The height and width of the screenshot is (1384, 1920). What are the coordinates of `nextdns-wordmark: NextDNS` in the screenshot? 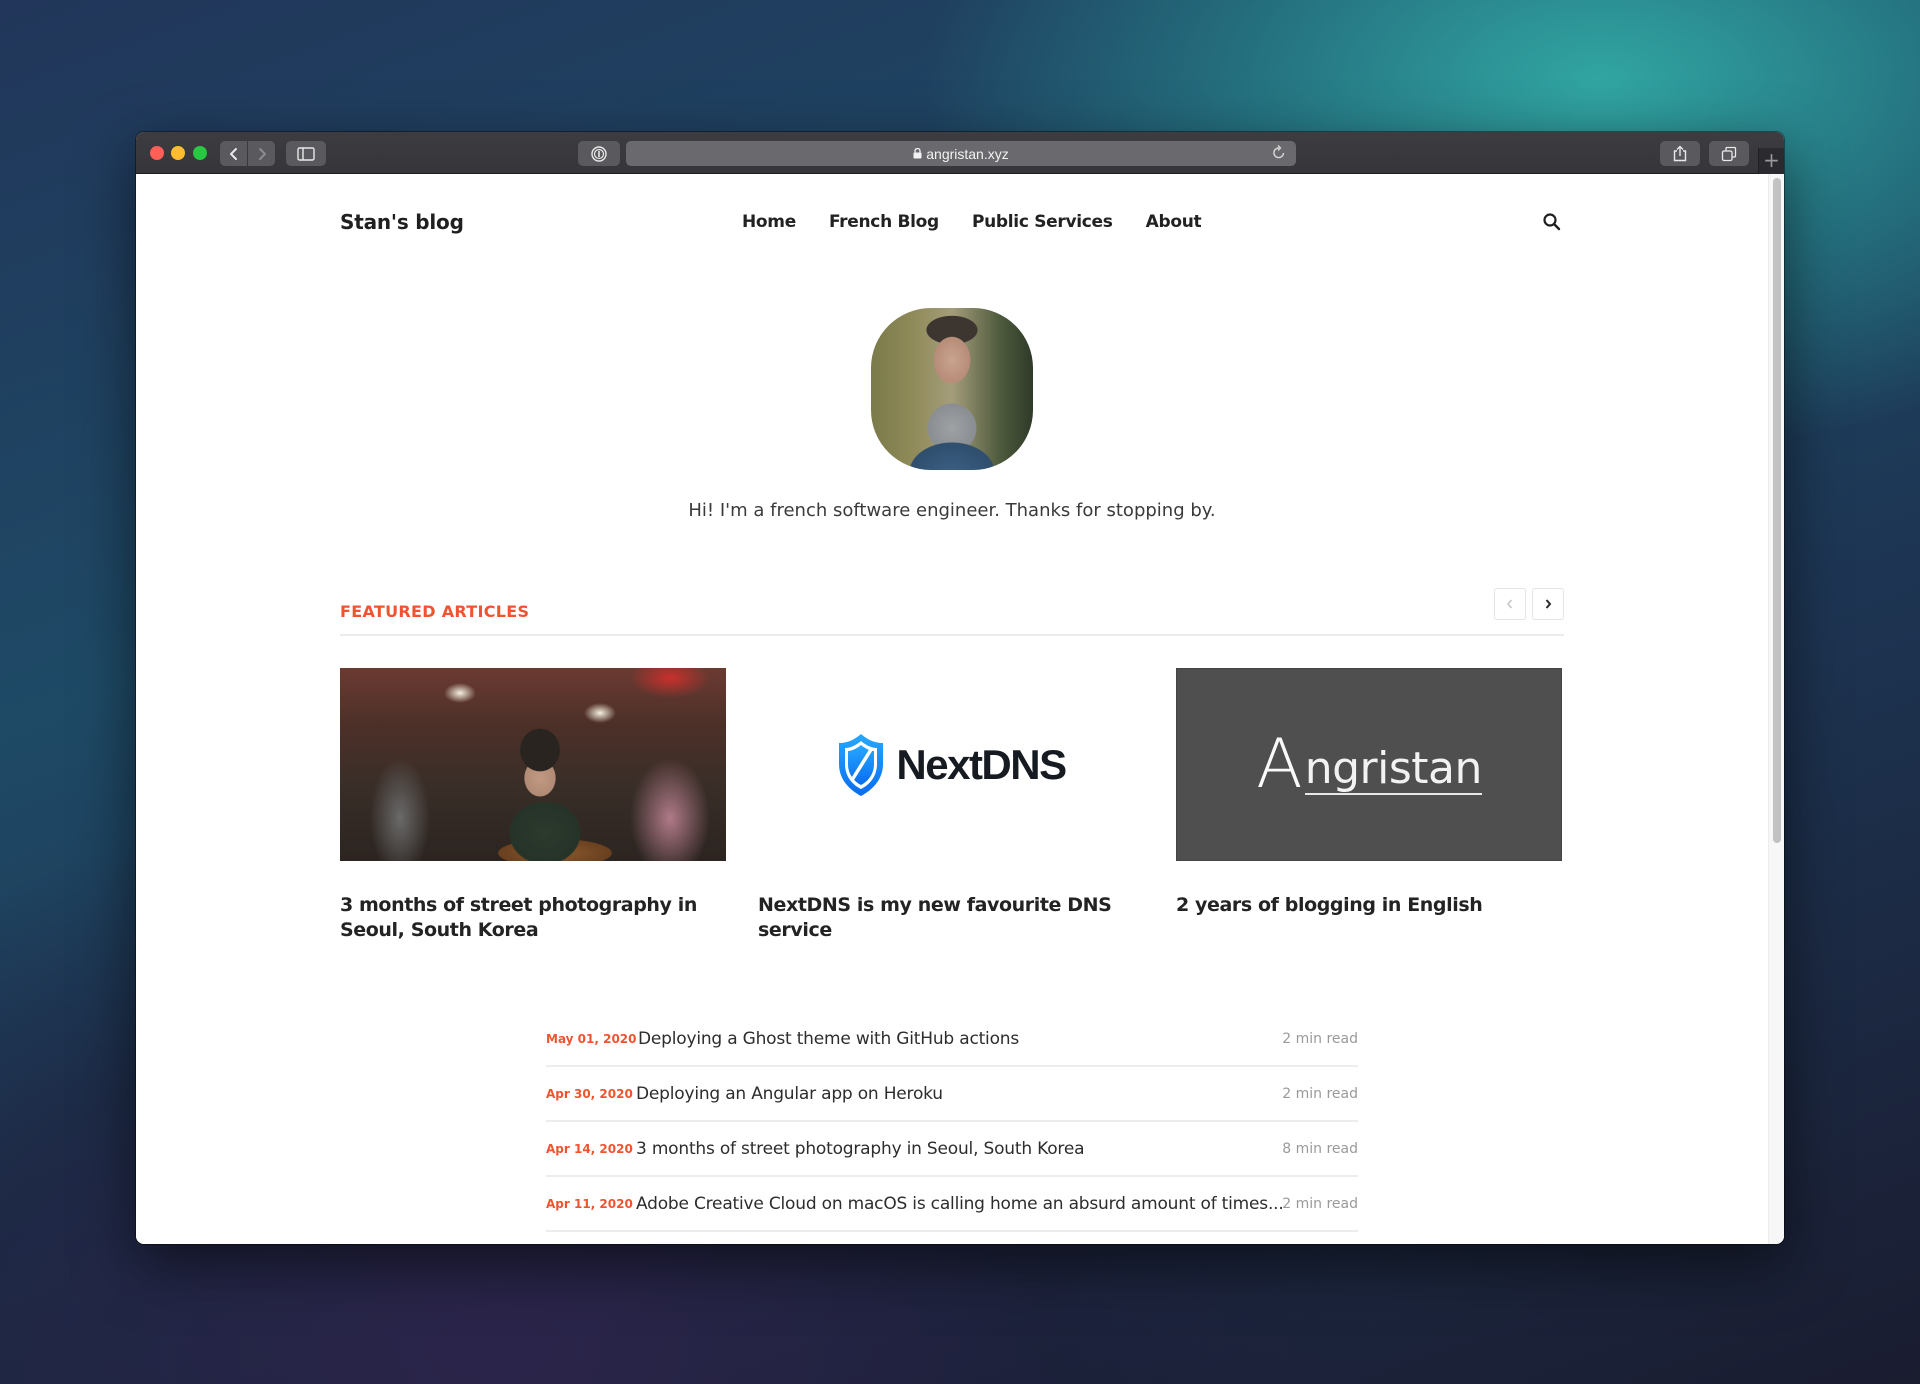 It's located at (981, 764).